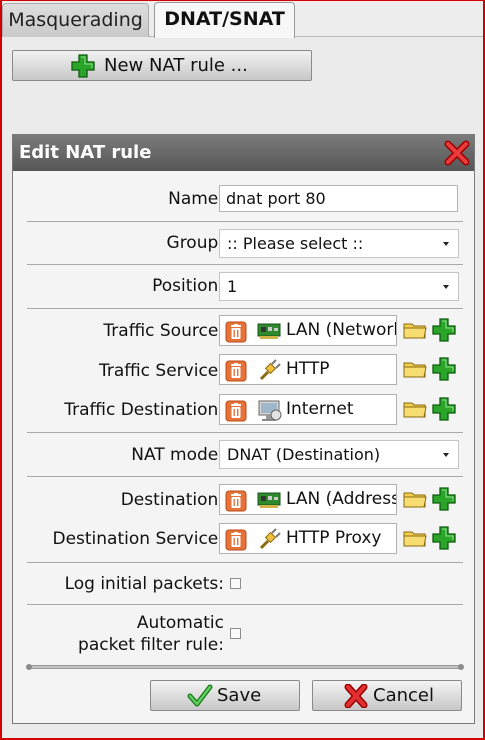  I want to click on checkmark-icon, so click(200, 695).